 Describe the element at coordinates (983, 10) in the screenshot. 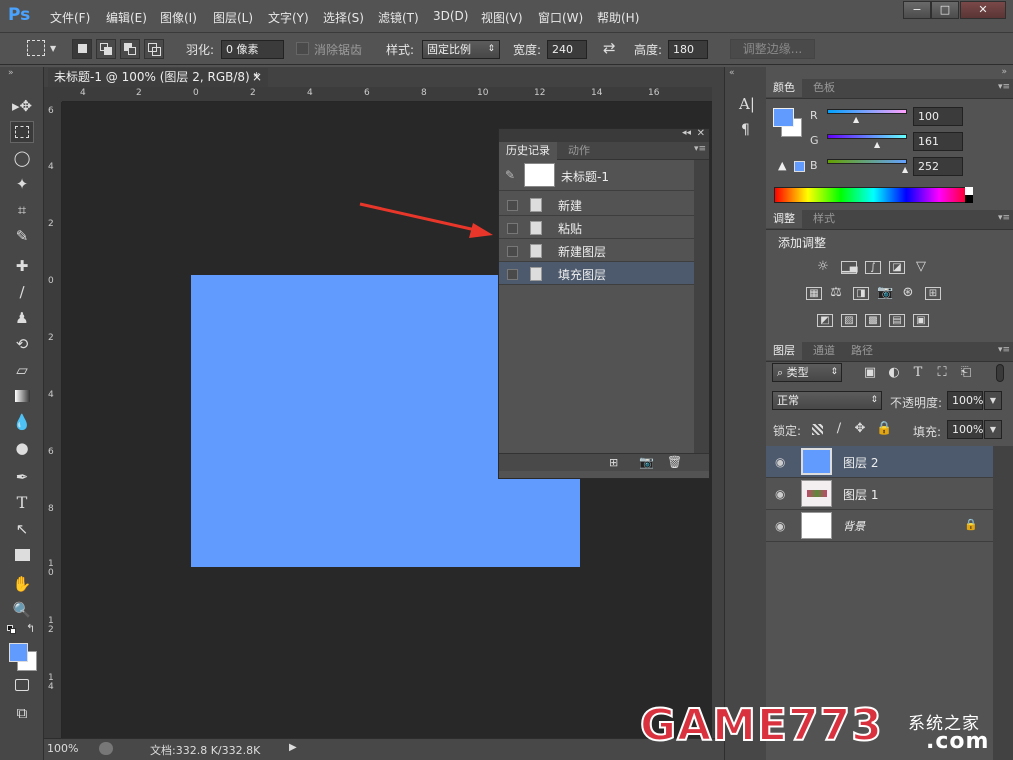

I see `close-window-button: ✕` at that location.